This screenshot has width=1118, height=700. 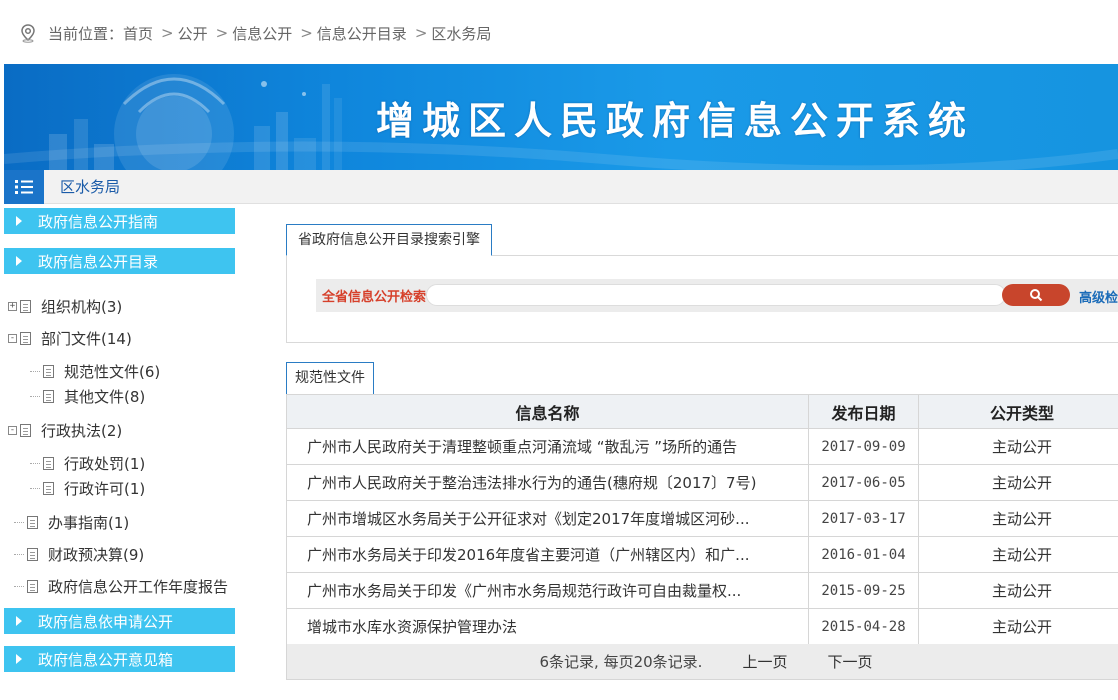 I want to click on breadcrumb-home: 首页, so click(x=138, y=33).